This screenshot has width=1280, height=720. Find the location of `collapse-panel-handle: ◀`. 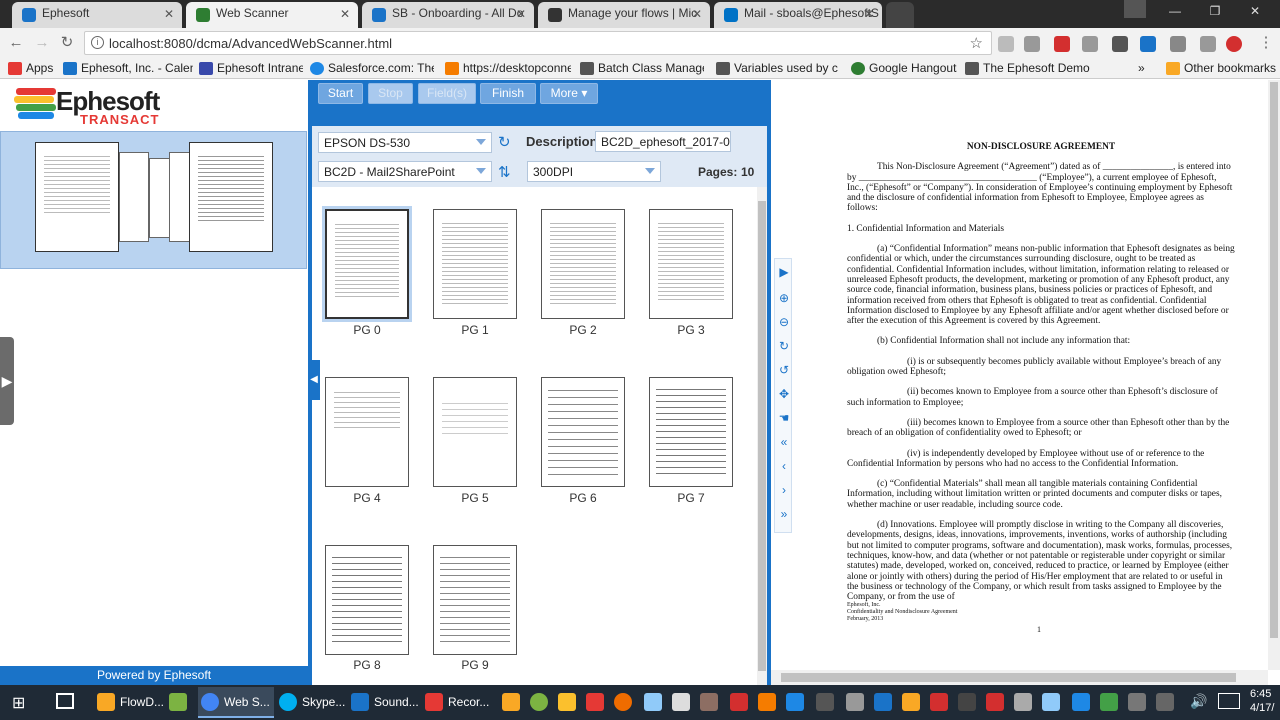

collapse-panel-handle: ◀ is located at coordinates (314, 380).